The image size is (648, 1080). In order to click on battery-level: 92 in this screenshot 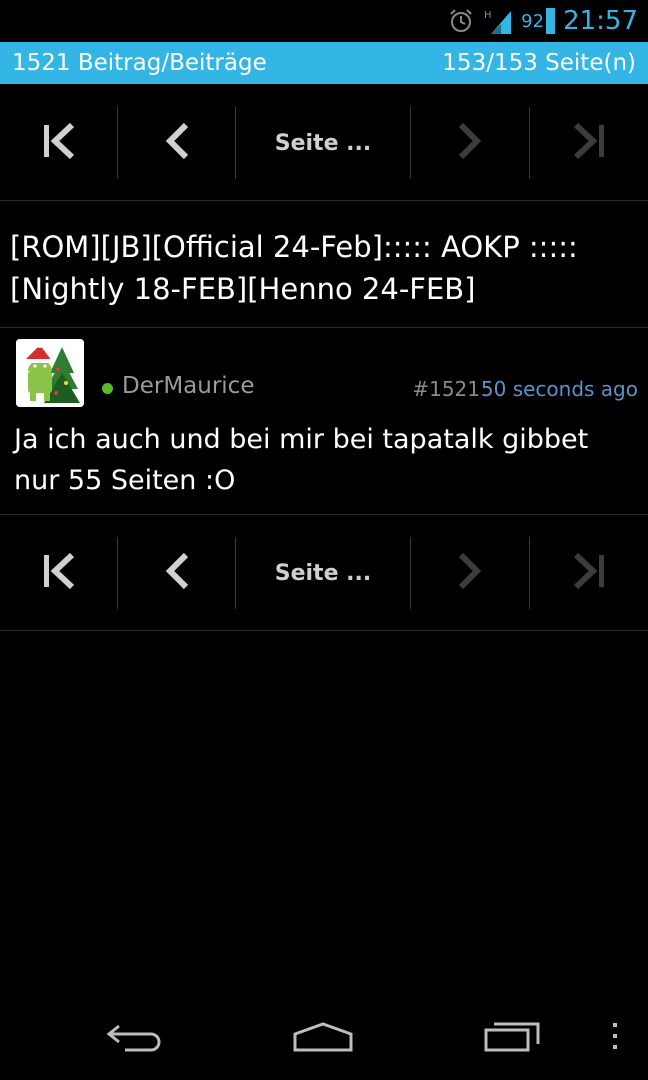, I will do `click(533, 21)`.